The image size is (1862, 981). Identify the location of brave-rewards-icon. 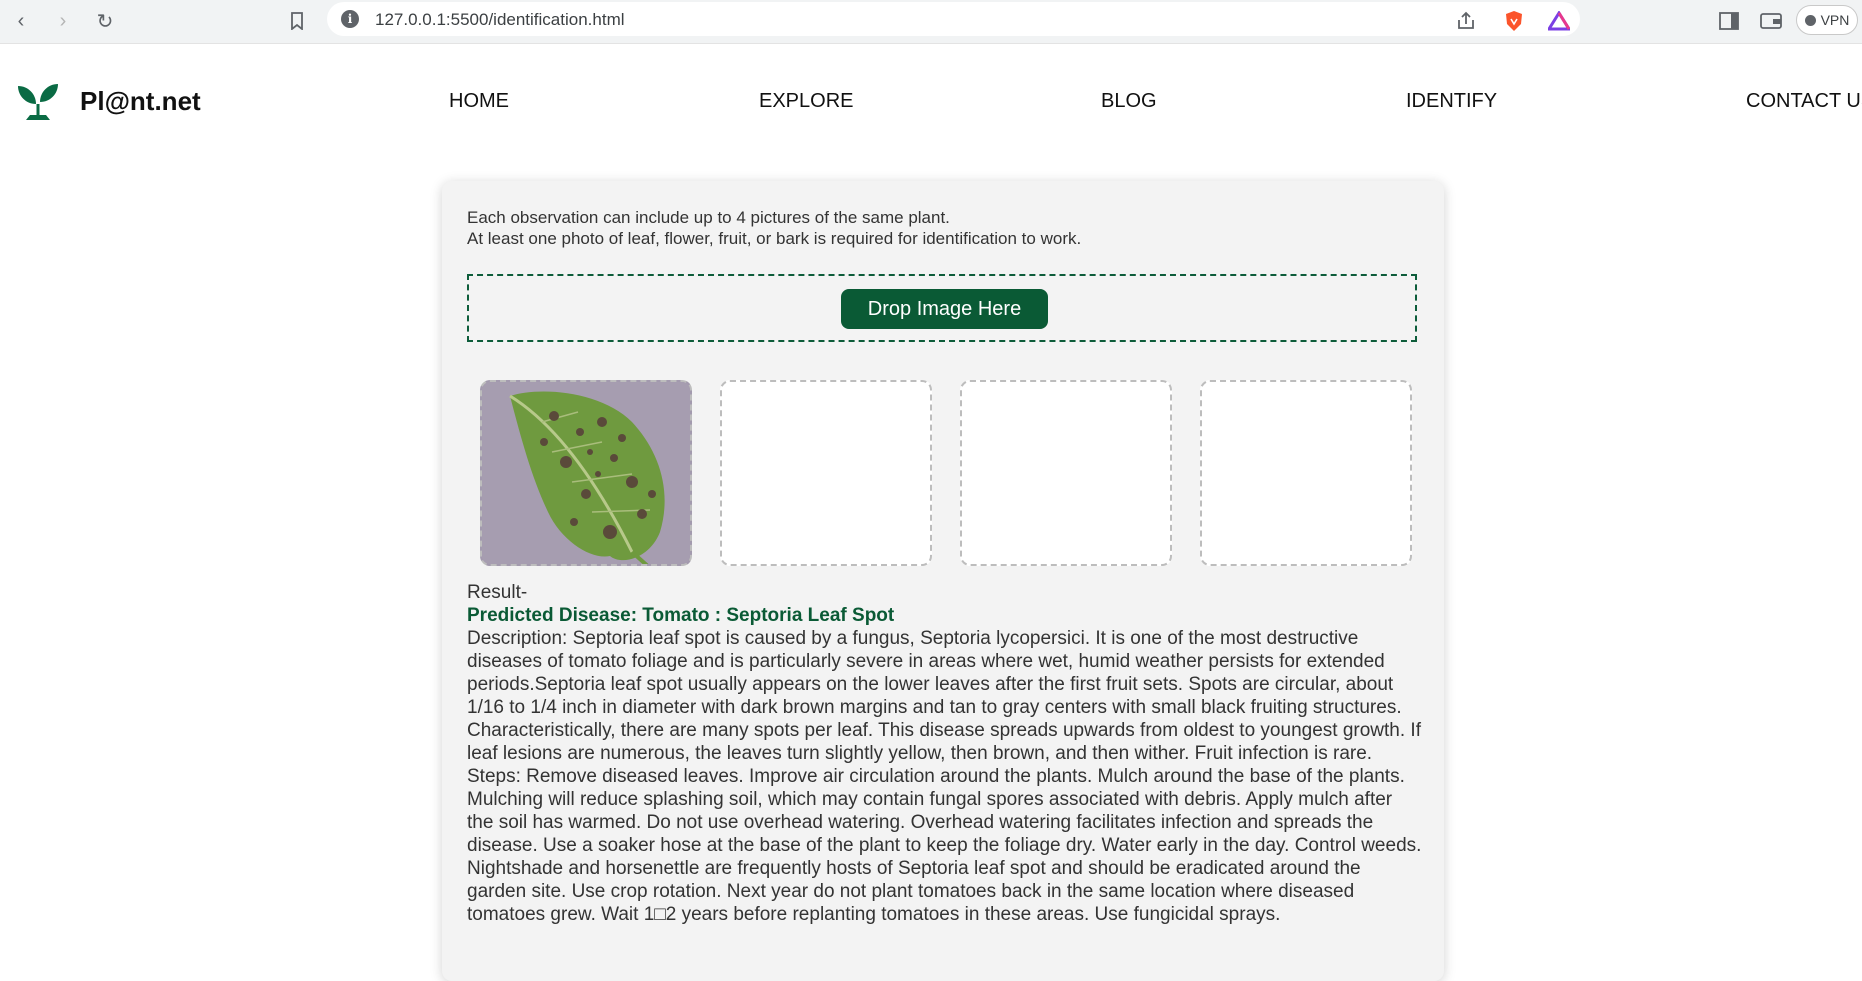
(1559, 21).